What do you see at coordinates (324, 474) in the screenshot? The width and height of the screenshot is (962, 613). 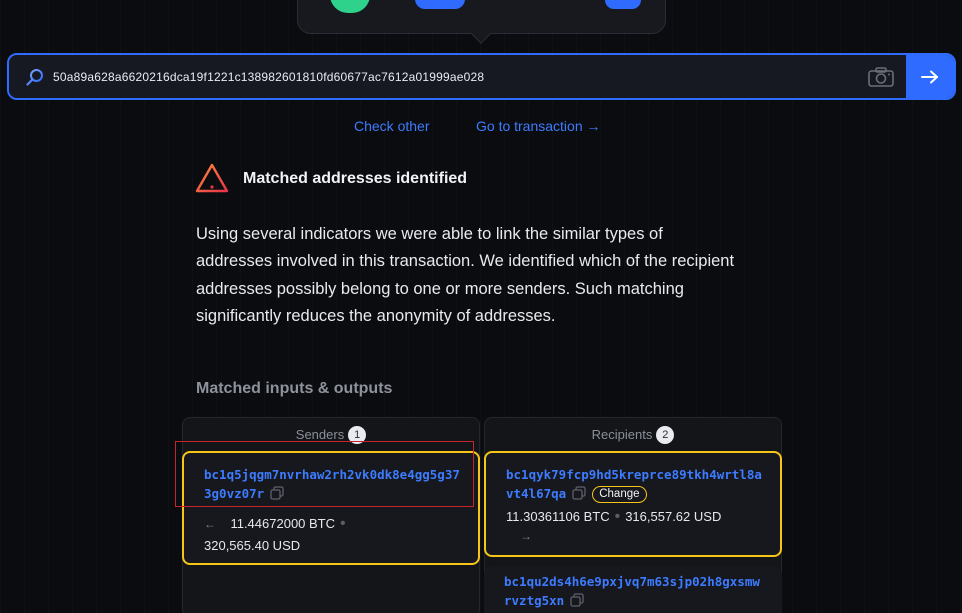 I see `highlight-box` at bounding box center [324, 474].